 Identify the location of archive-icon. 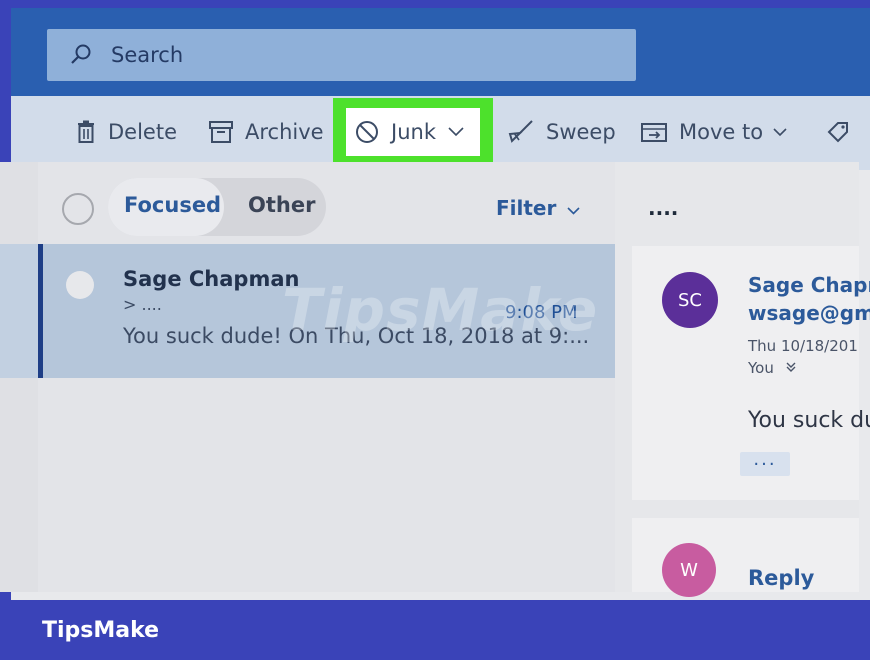
(221, 132).